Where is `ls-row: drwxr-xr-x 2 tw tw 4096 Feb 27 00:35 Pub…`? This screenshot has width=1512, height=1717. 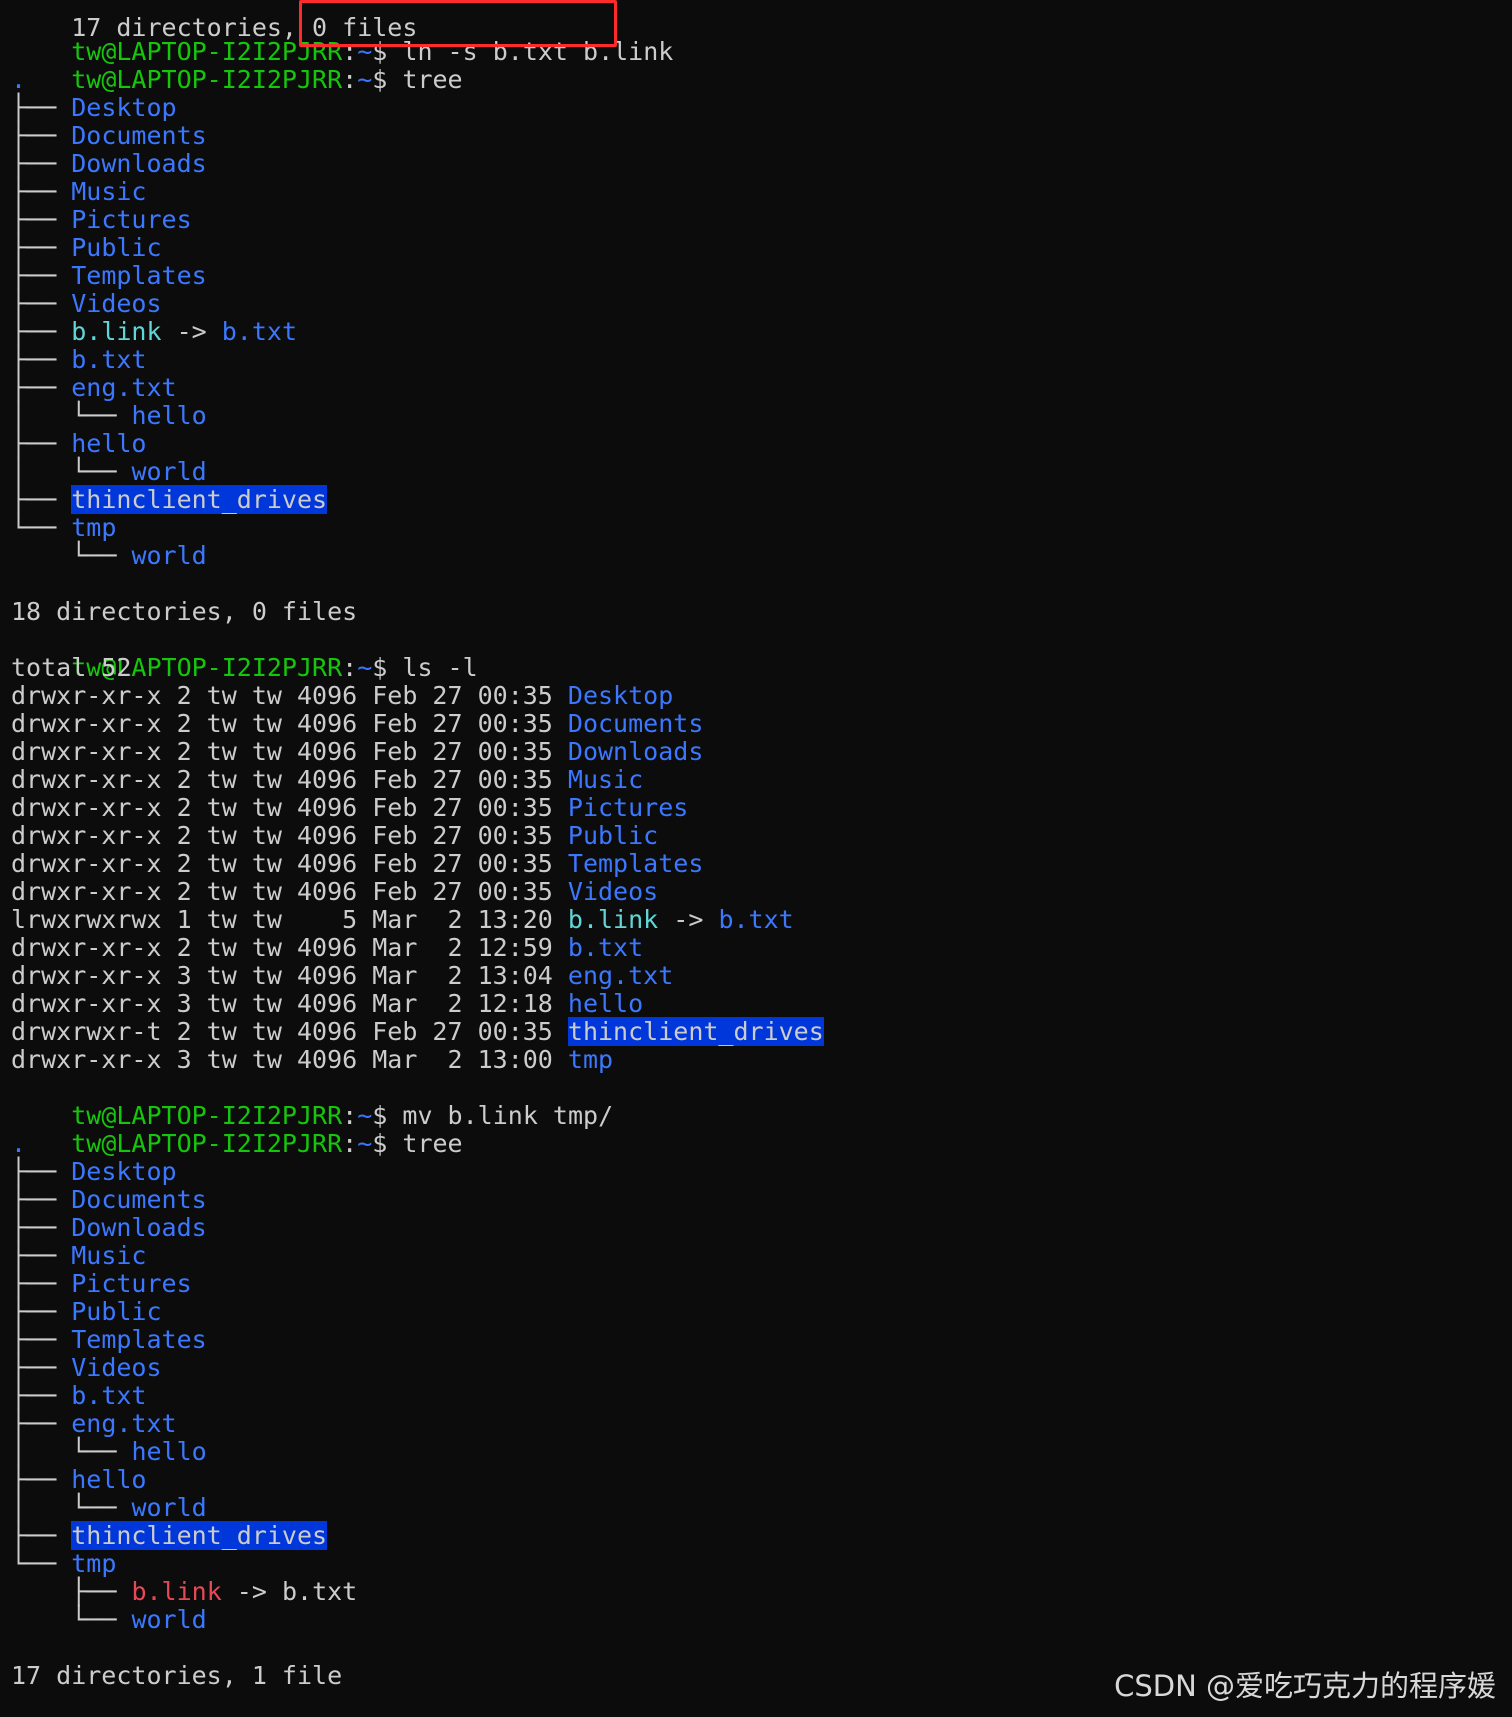
ls-row: drwxr-xr-x 2 tw tw 4096 Feb 27 00:35 Pub… is located at coordinates (334, 836).